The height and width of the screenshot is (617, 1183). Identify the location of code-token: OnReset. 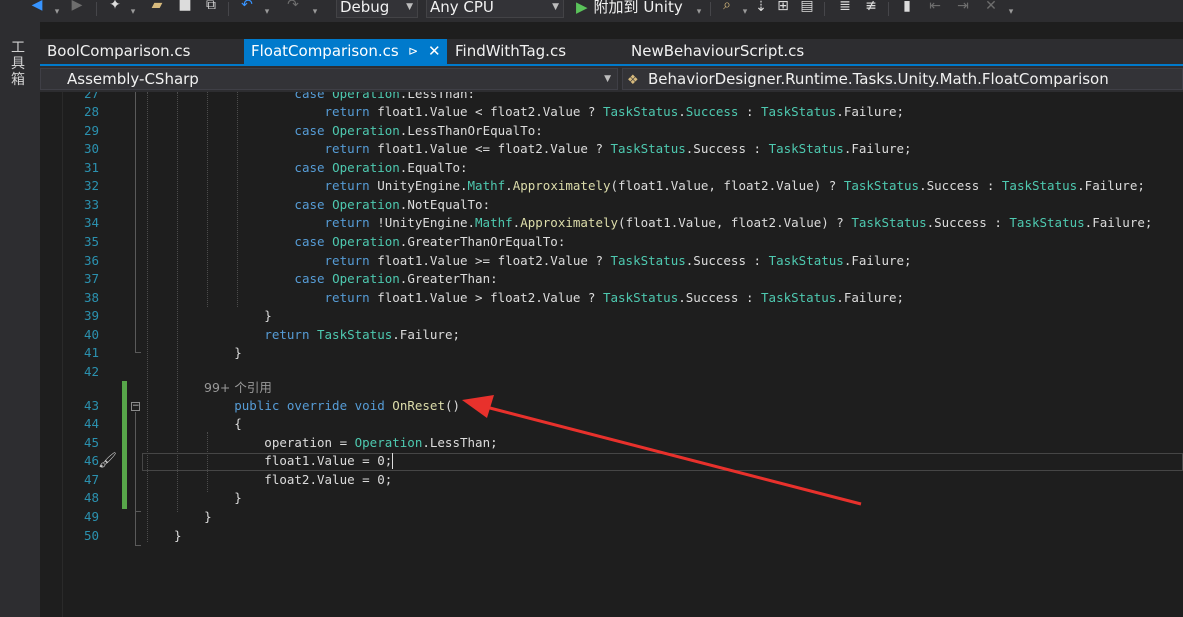
(418, 405).